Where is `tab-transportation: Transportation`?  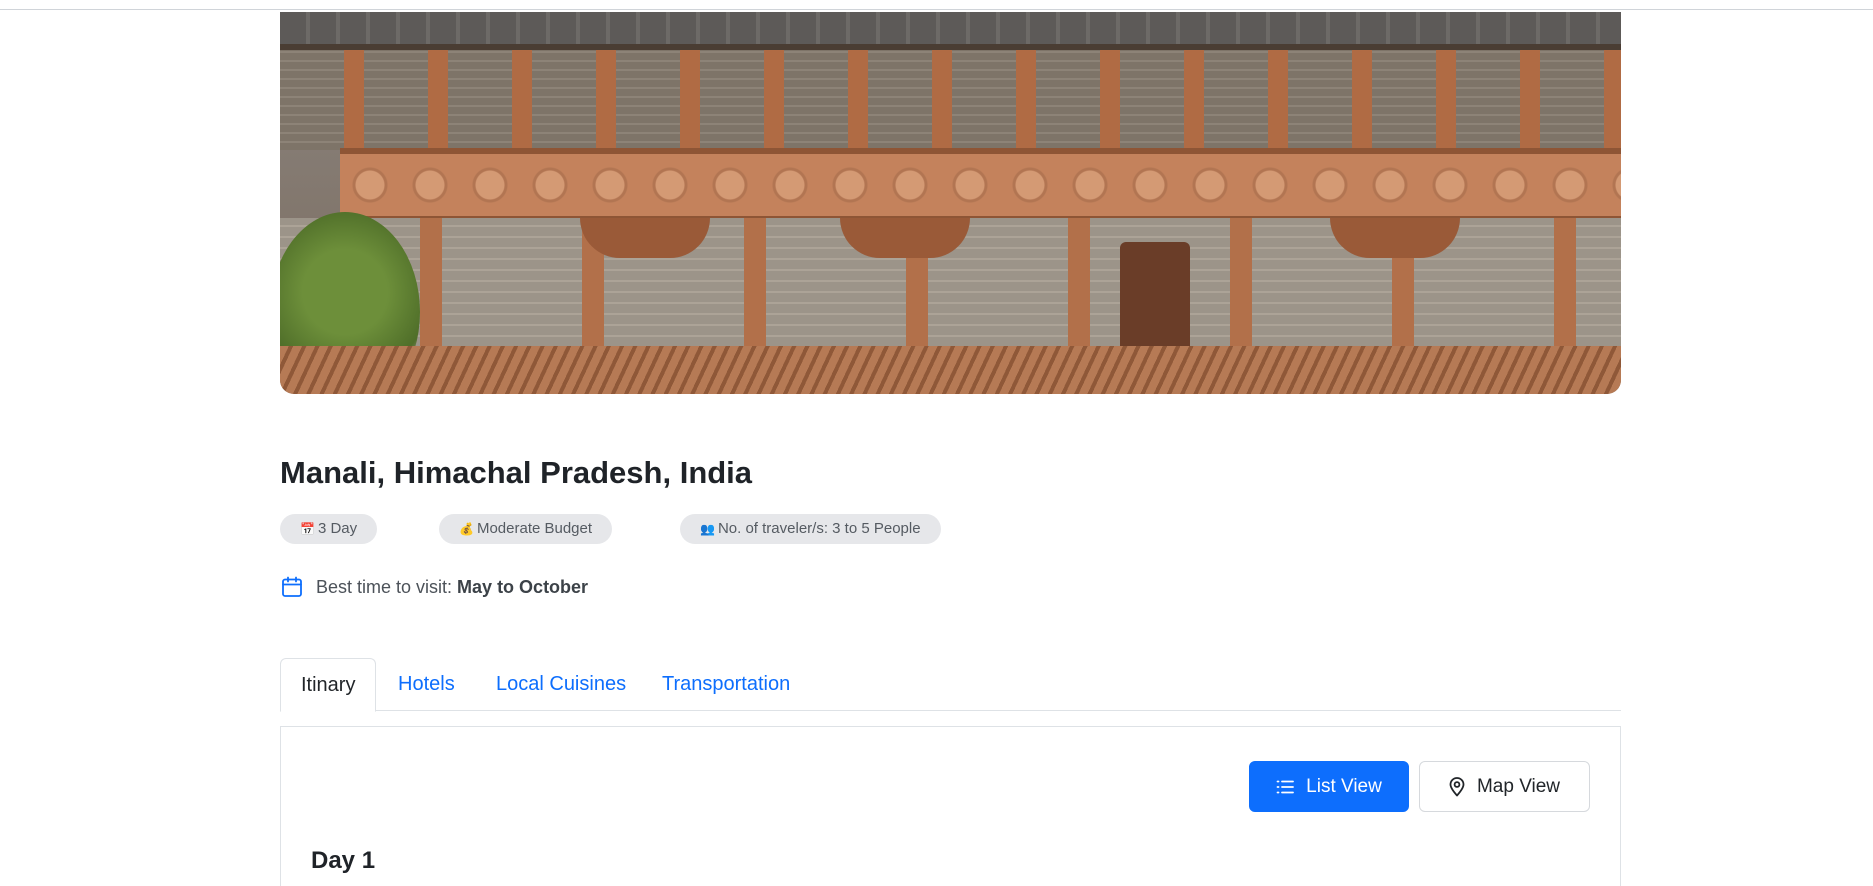
tab-transportation: Transportation is located at coordinates (726, 684).